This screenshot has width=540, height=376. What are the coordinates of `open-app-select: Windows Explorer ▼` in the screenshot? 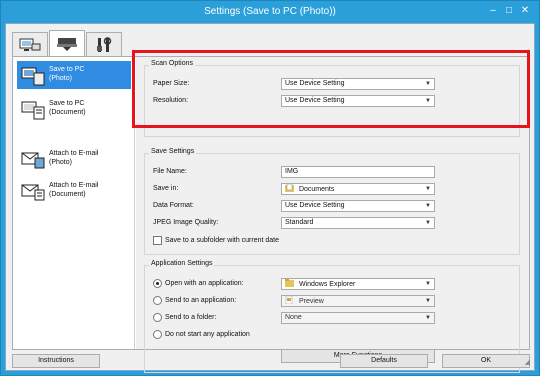 It's located at (358, 284).